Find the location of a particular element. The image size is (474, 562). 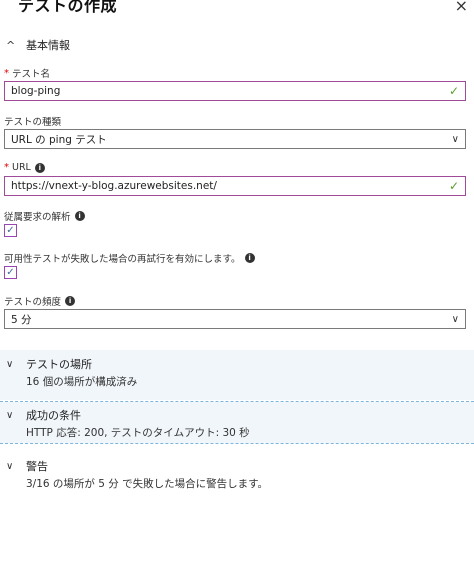

alerts-panel: ∨ 警告 3/16 の場所が 5 分 で失敗した場合に警告します。 is located at coordinates (237, 478).